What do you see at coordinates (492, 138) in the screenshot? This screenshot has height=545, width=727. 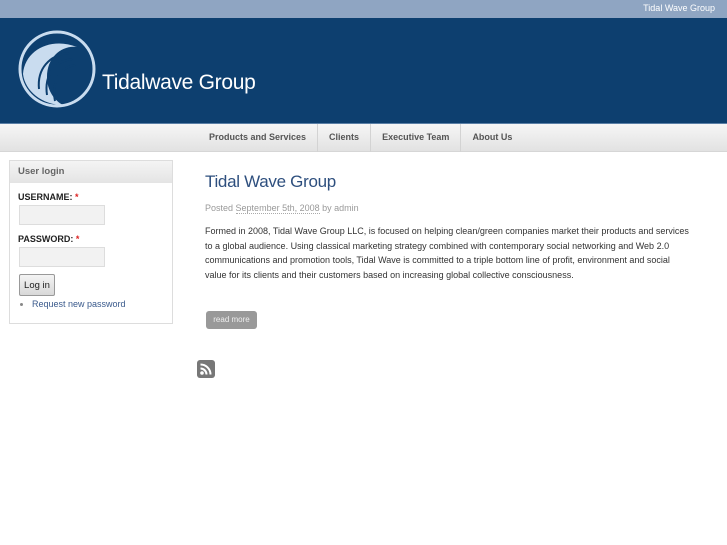 I see `nav-about-us: About Us` at bounding box center [492, 138].